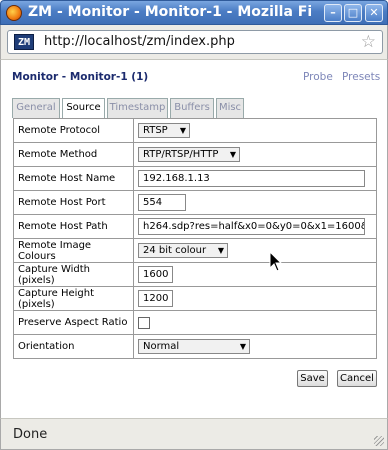  What do you see at coordinates (181, 154) in the screenshot?
I see `remote-method-value: RTP/RTSP/HTTP` at bounding box center [181, 154].